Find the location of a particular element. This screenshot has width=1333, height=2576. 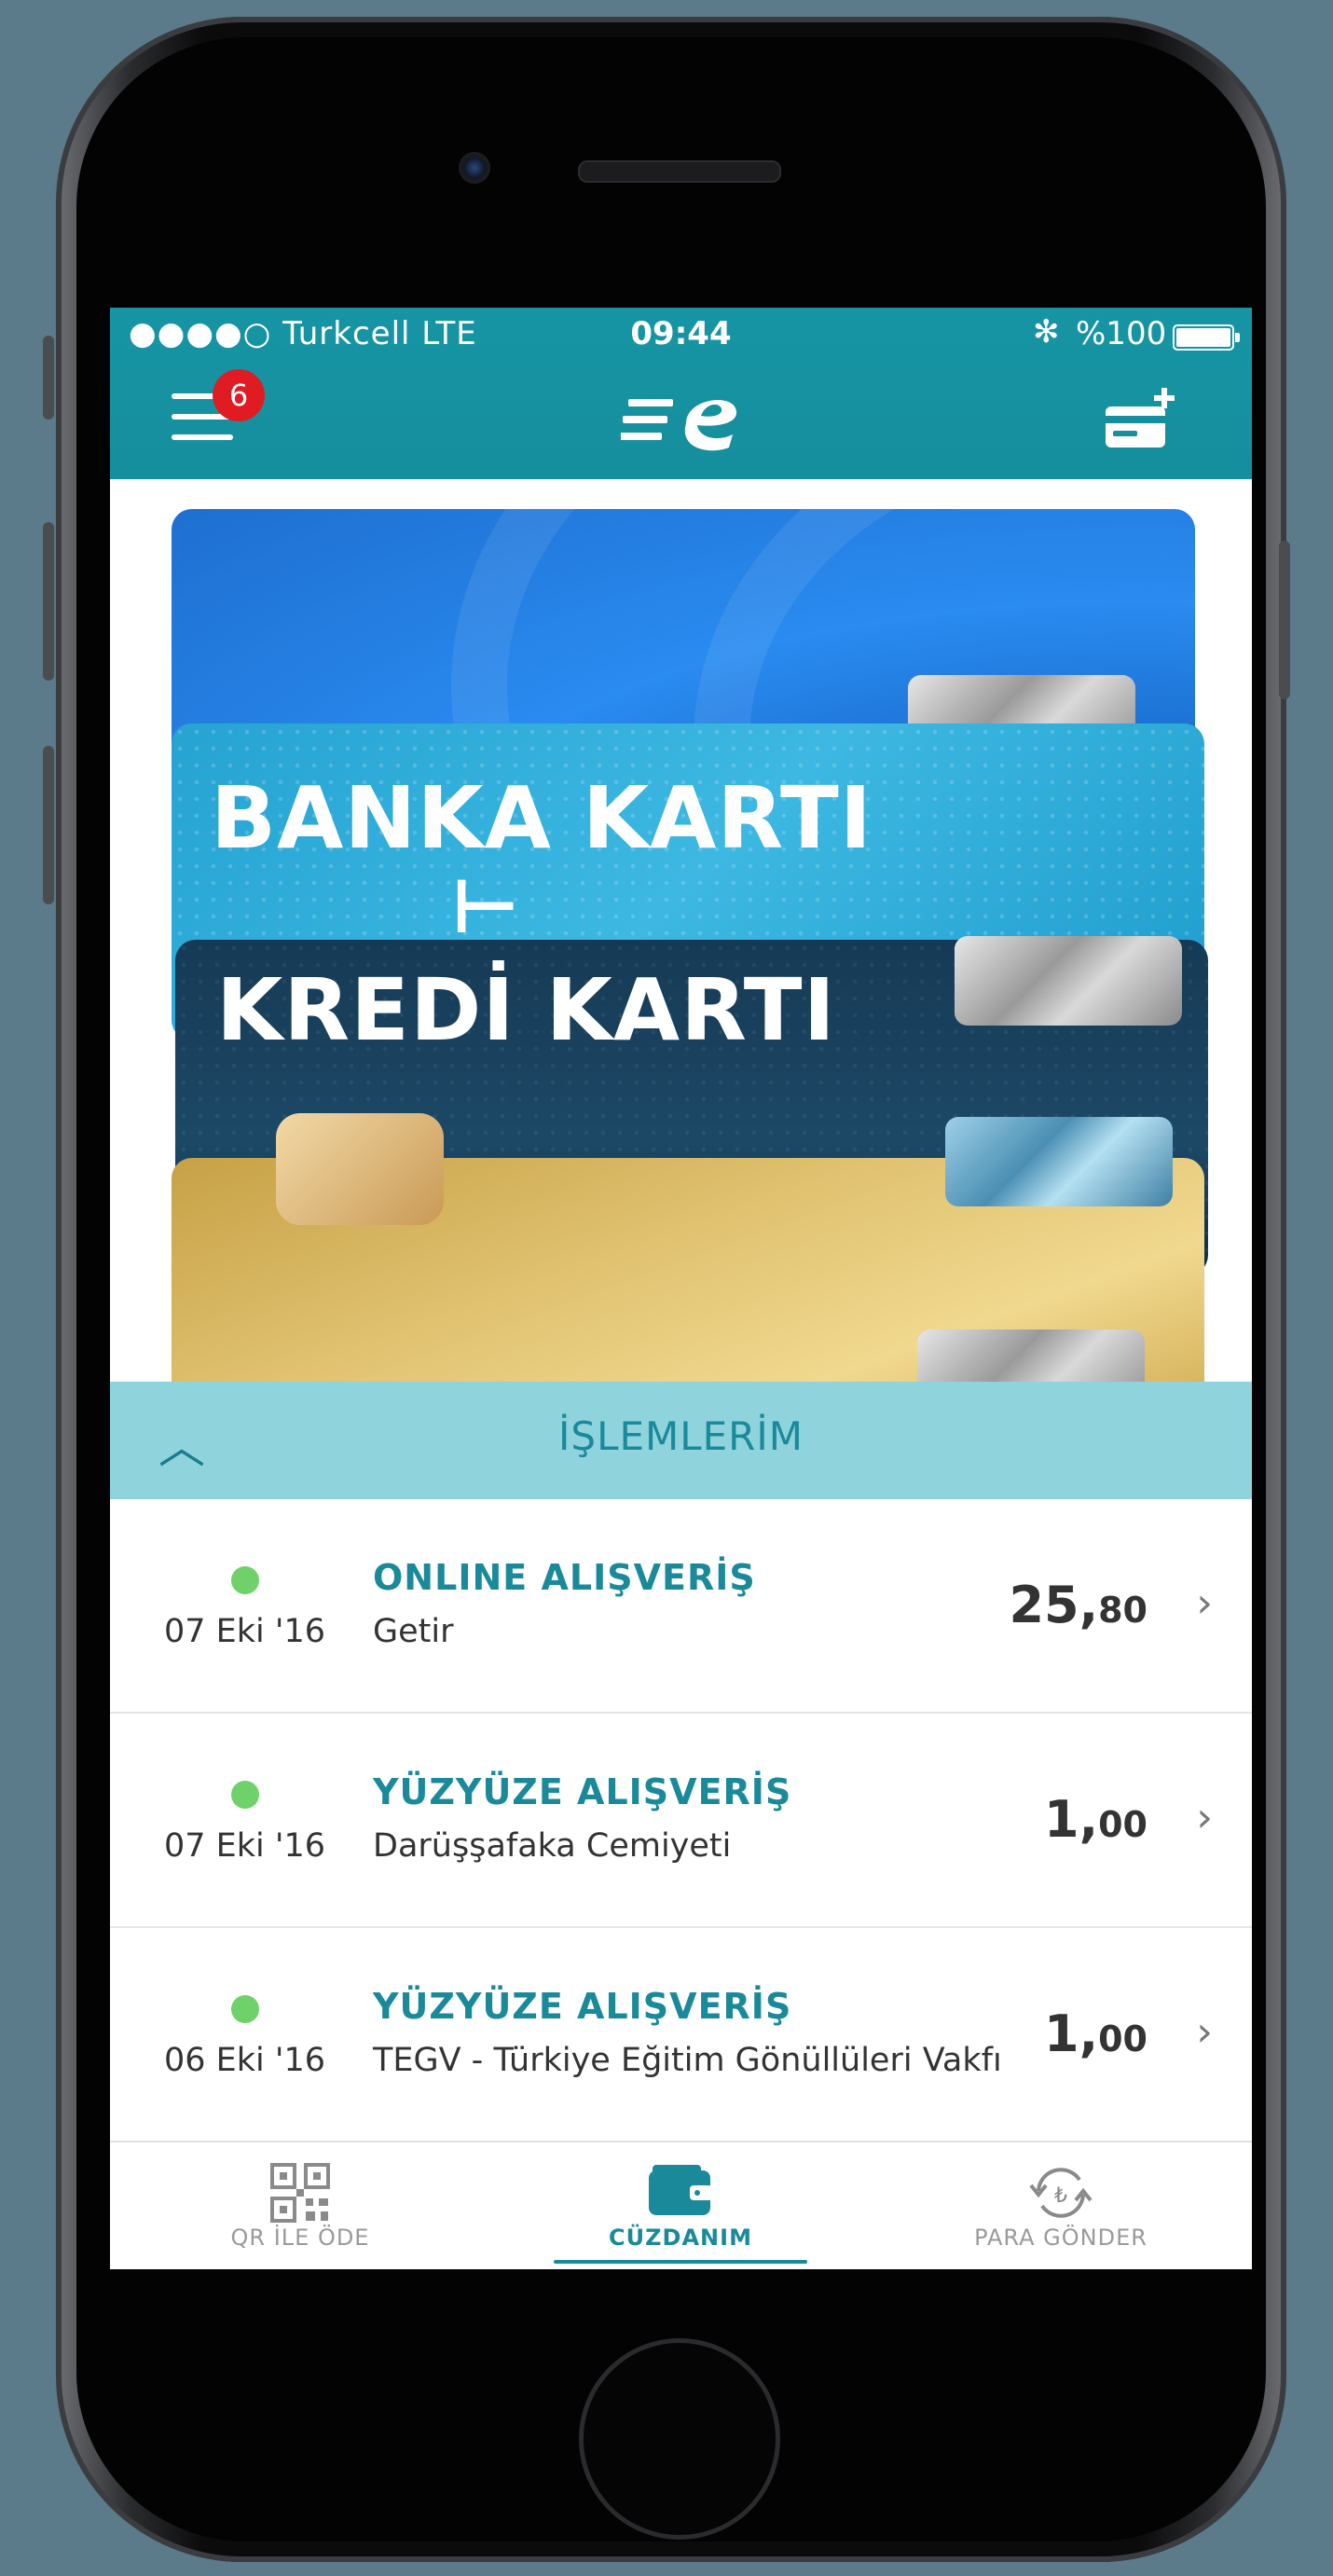

banka-card-title: BANKA KARTI is located at coordinates (542, 818).